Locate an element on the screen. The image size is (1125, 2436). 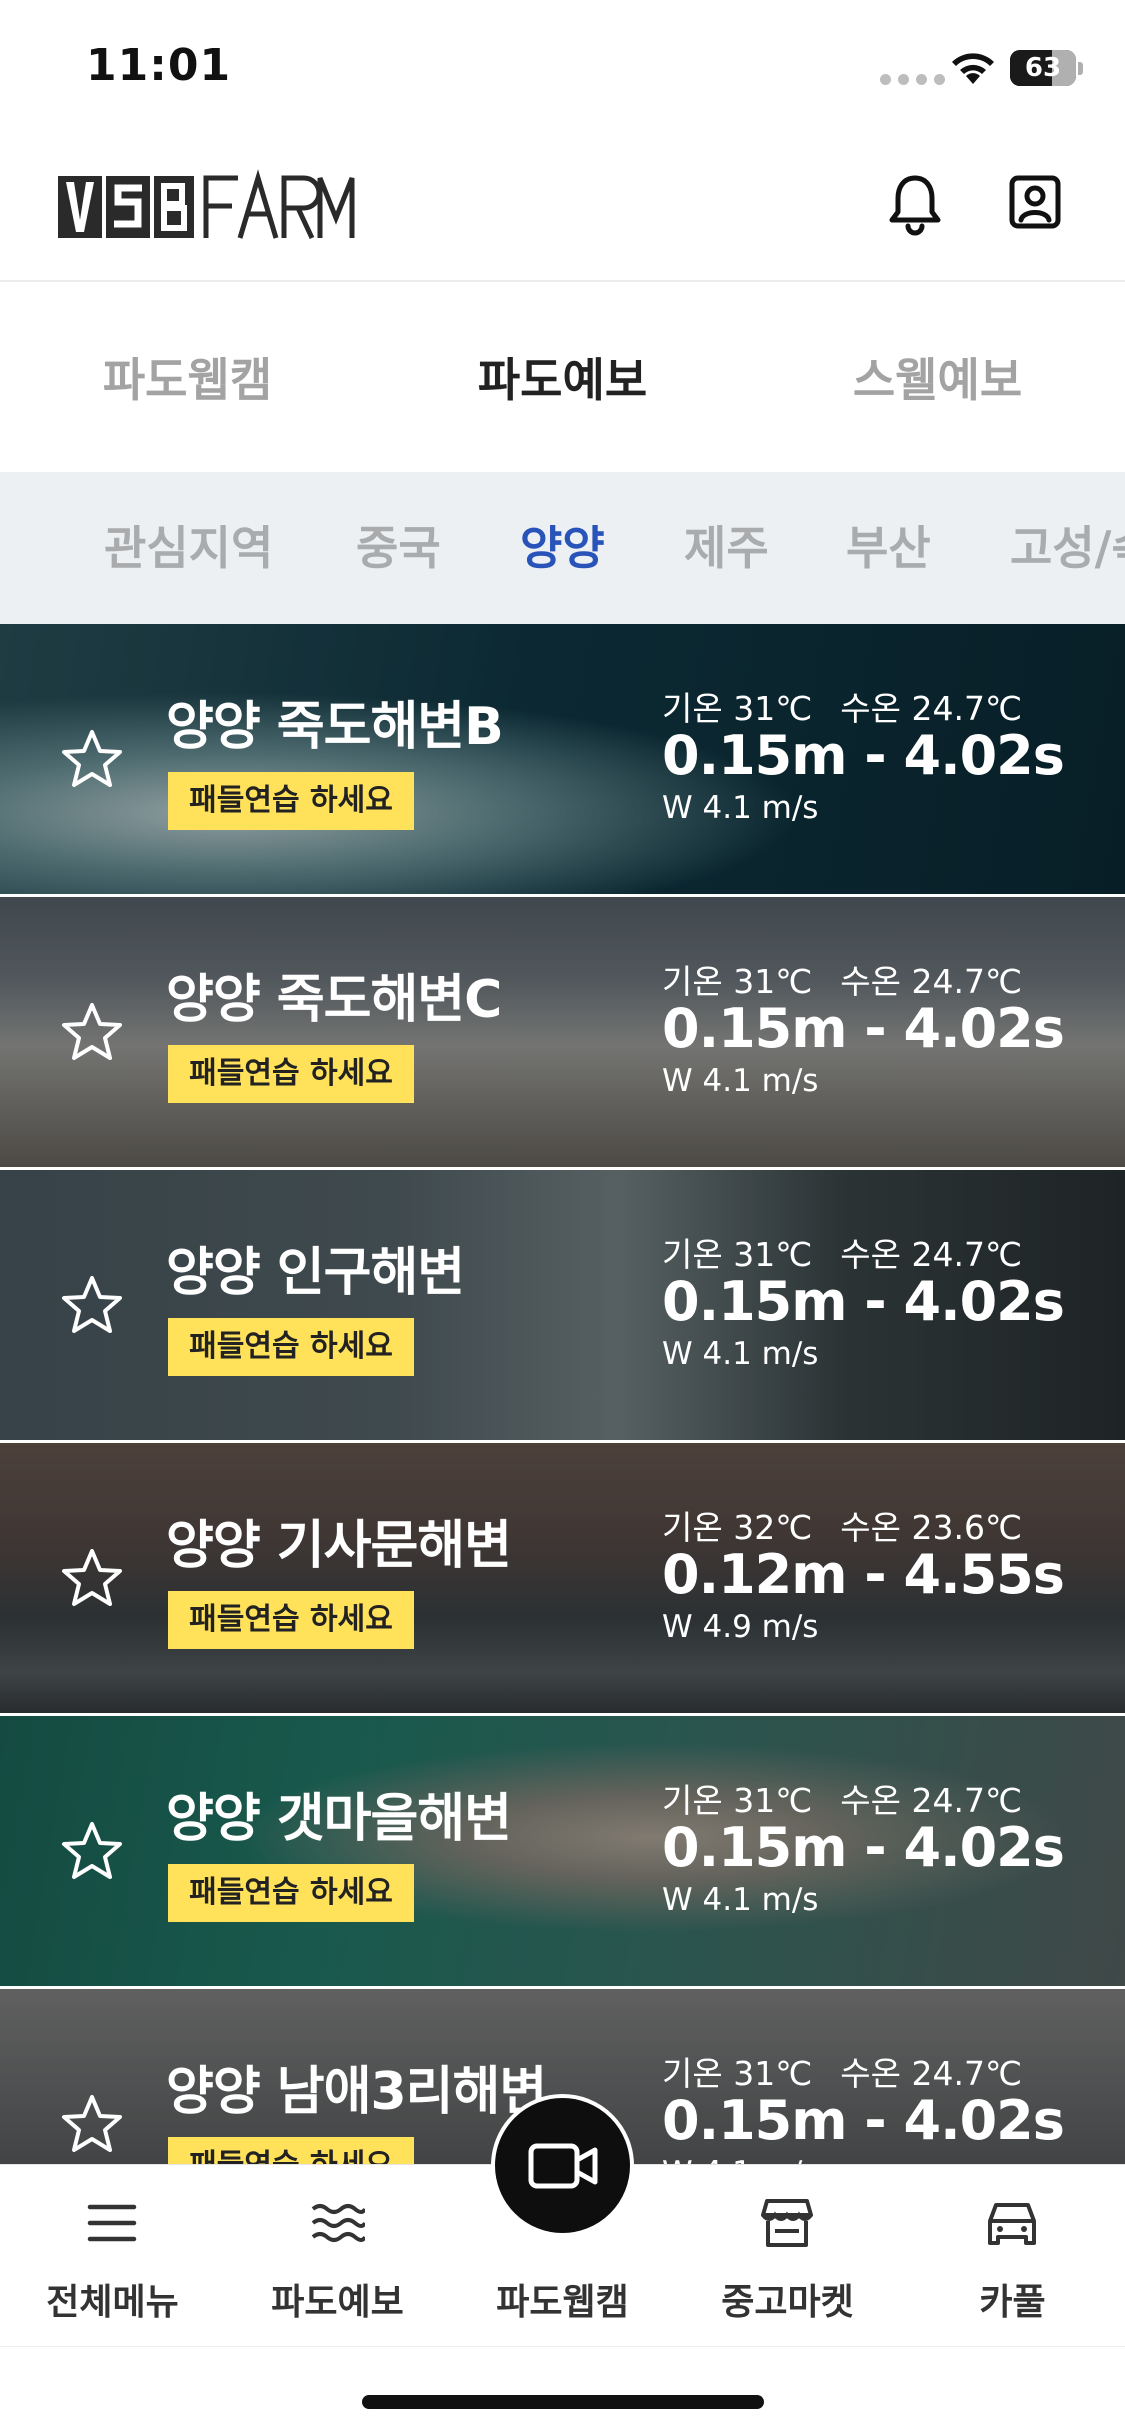
wind-info: W 4.9 m/s is located at coordinates (740, 1627).